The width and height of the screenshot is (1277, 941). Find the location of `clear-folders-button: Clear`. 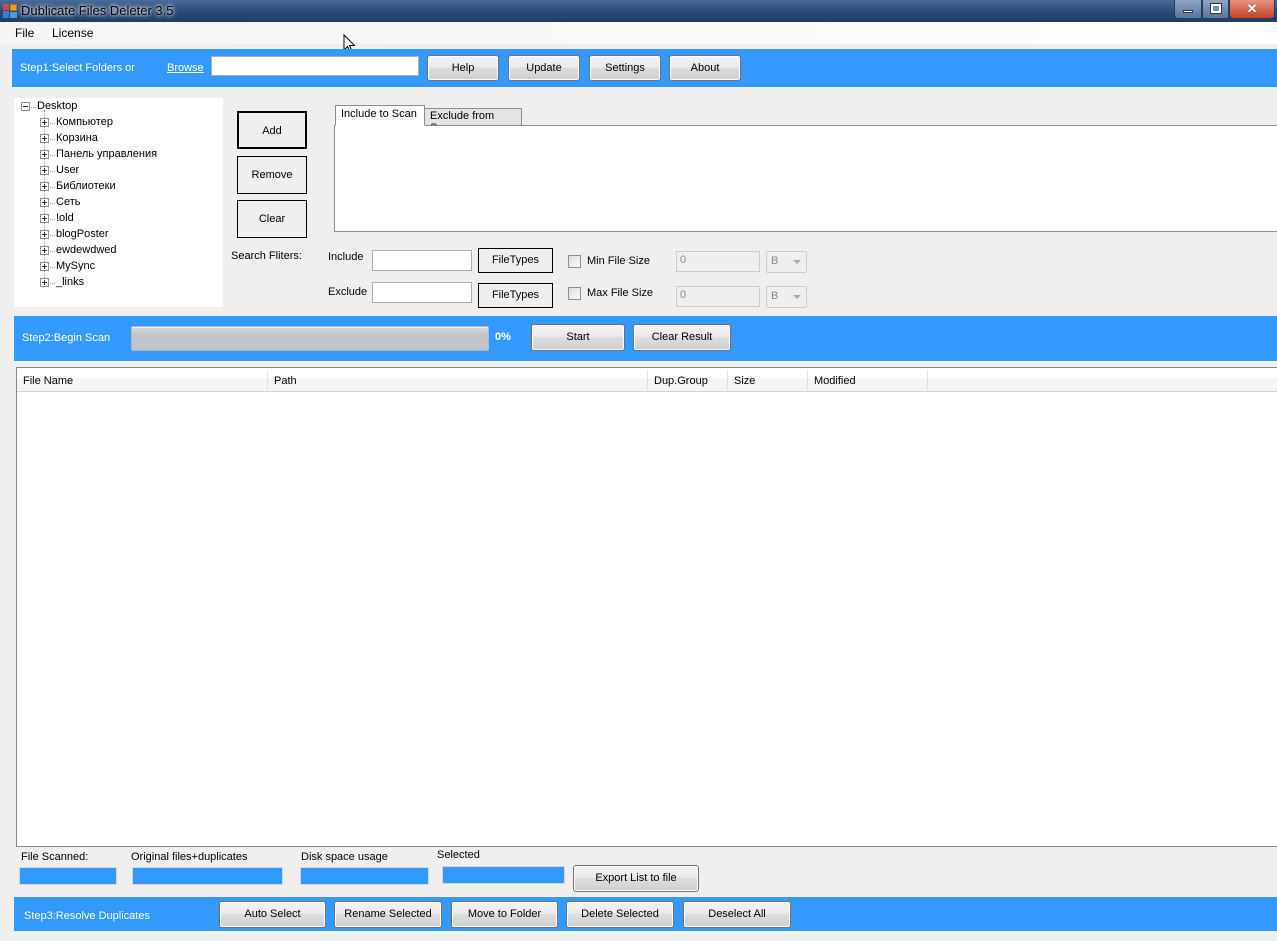

clear-folders-button: Clear is located at coordinates (272, 219).